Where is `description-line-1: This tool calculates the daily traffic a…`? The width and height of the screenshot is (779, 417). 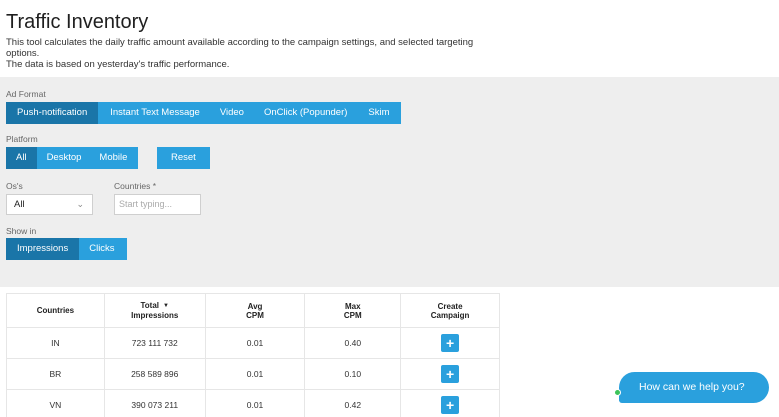 description-line-1: This tool calculates the daily traffic a… is located at coordinates (240, 48).